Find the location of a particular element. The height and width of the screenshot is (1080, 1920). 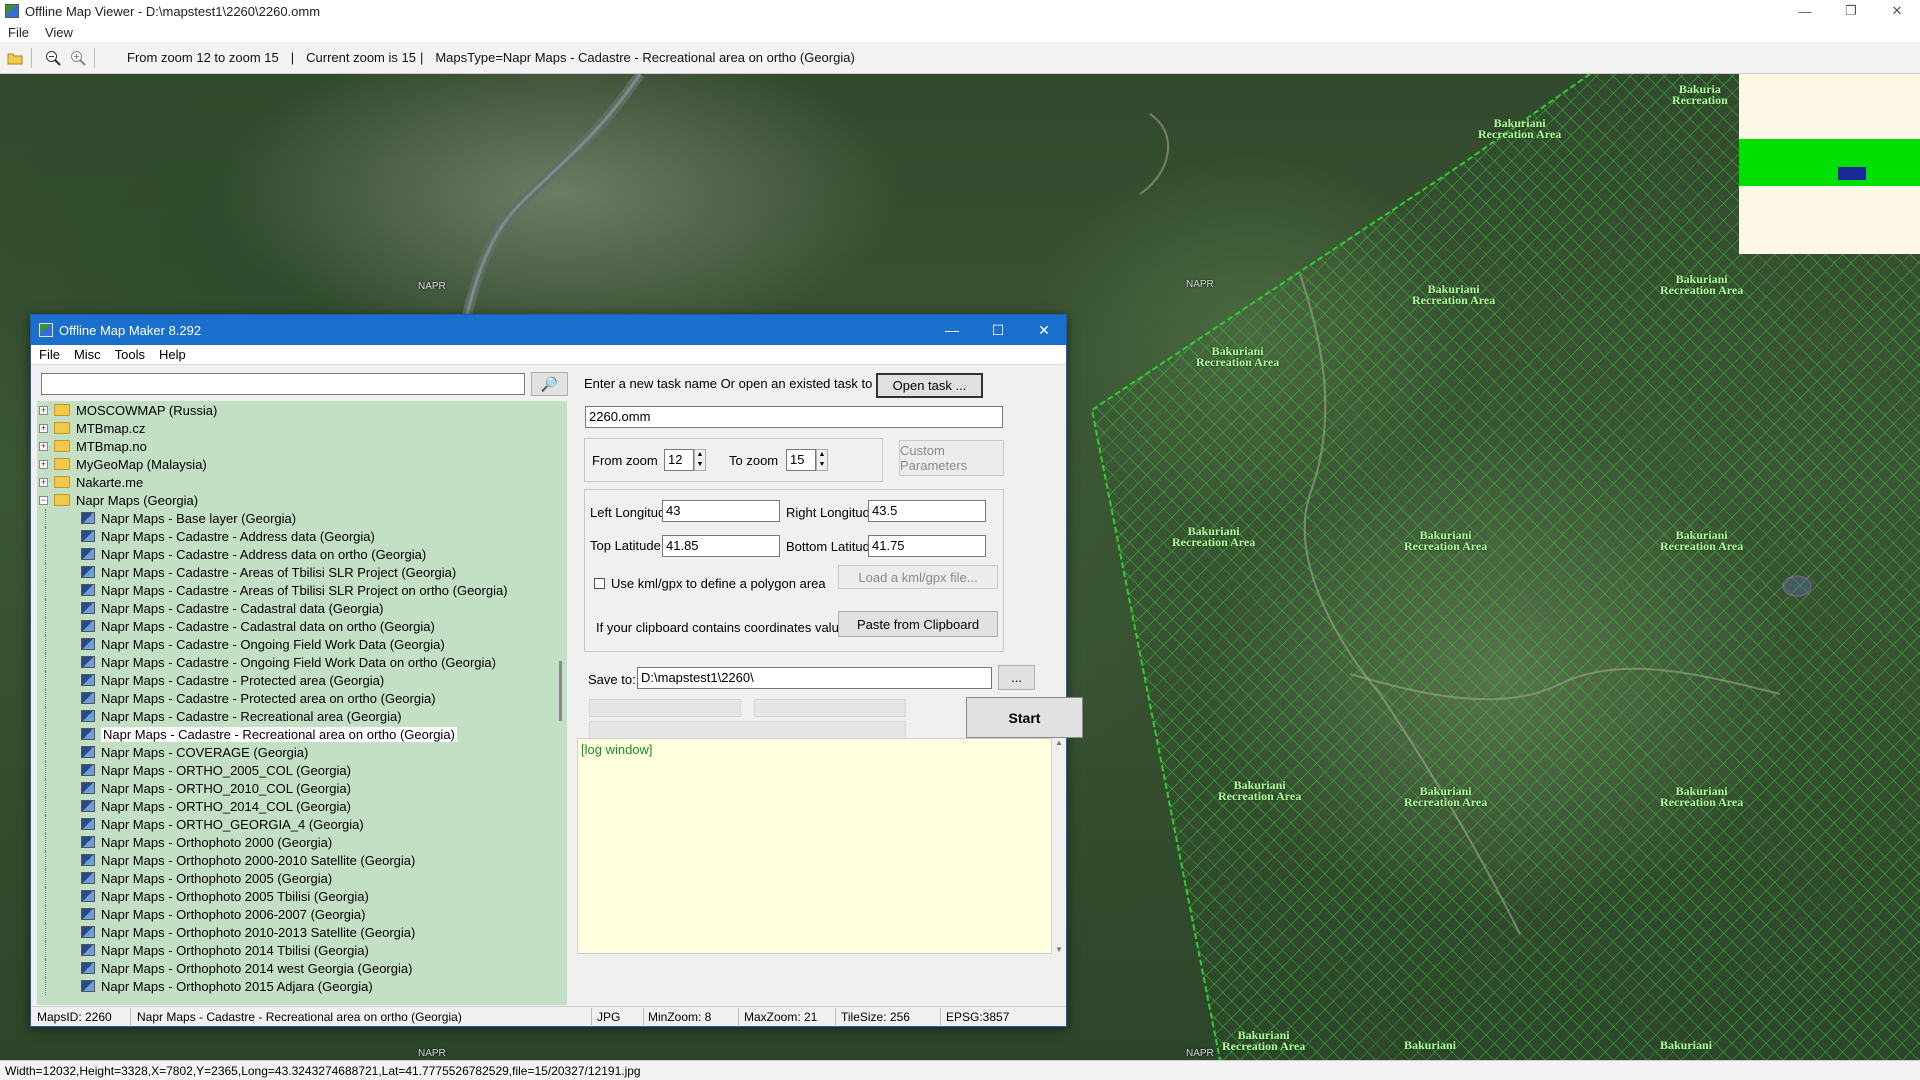

top-latitude-input: 41.85 is located at coordinates (721, 546).